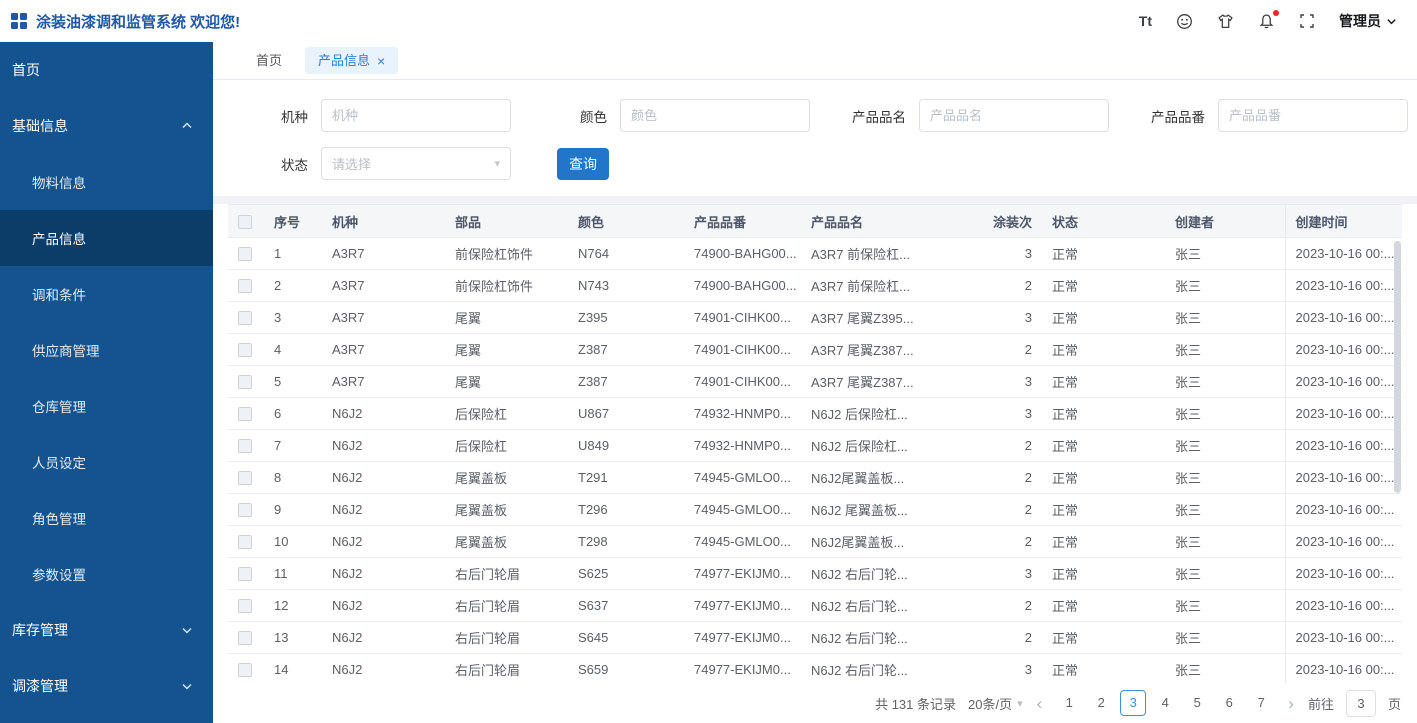 The width and height of the screenshot is (1417, 723). I want to click on color-input, so click(715, 115).